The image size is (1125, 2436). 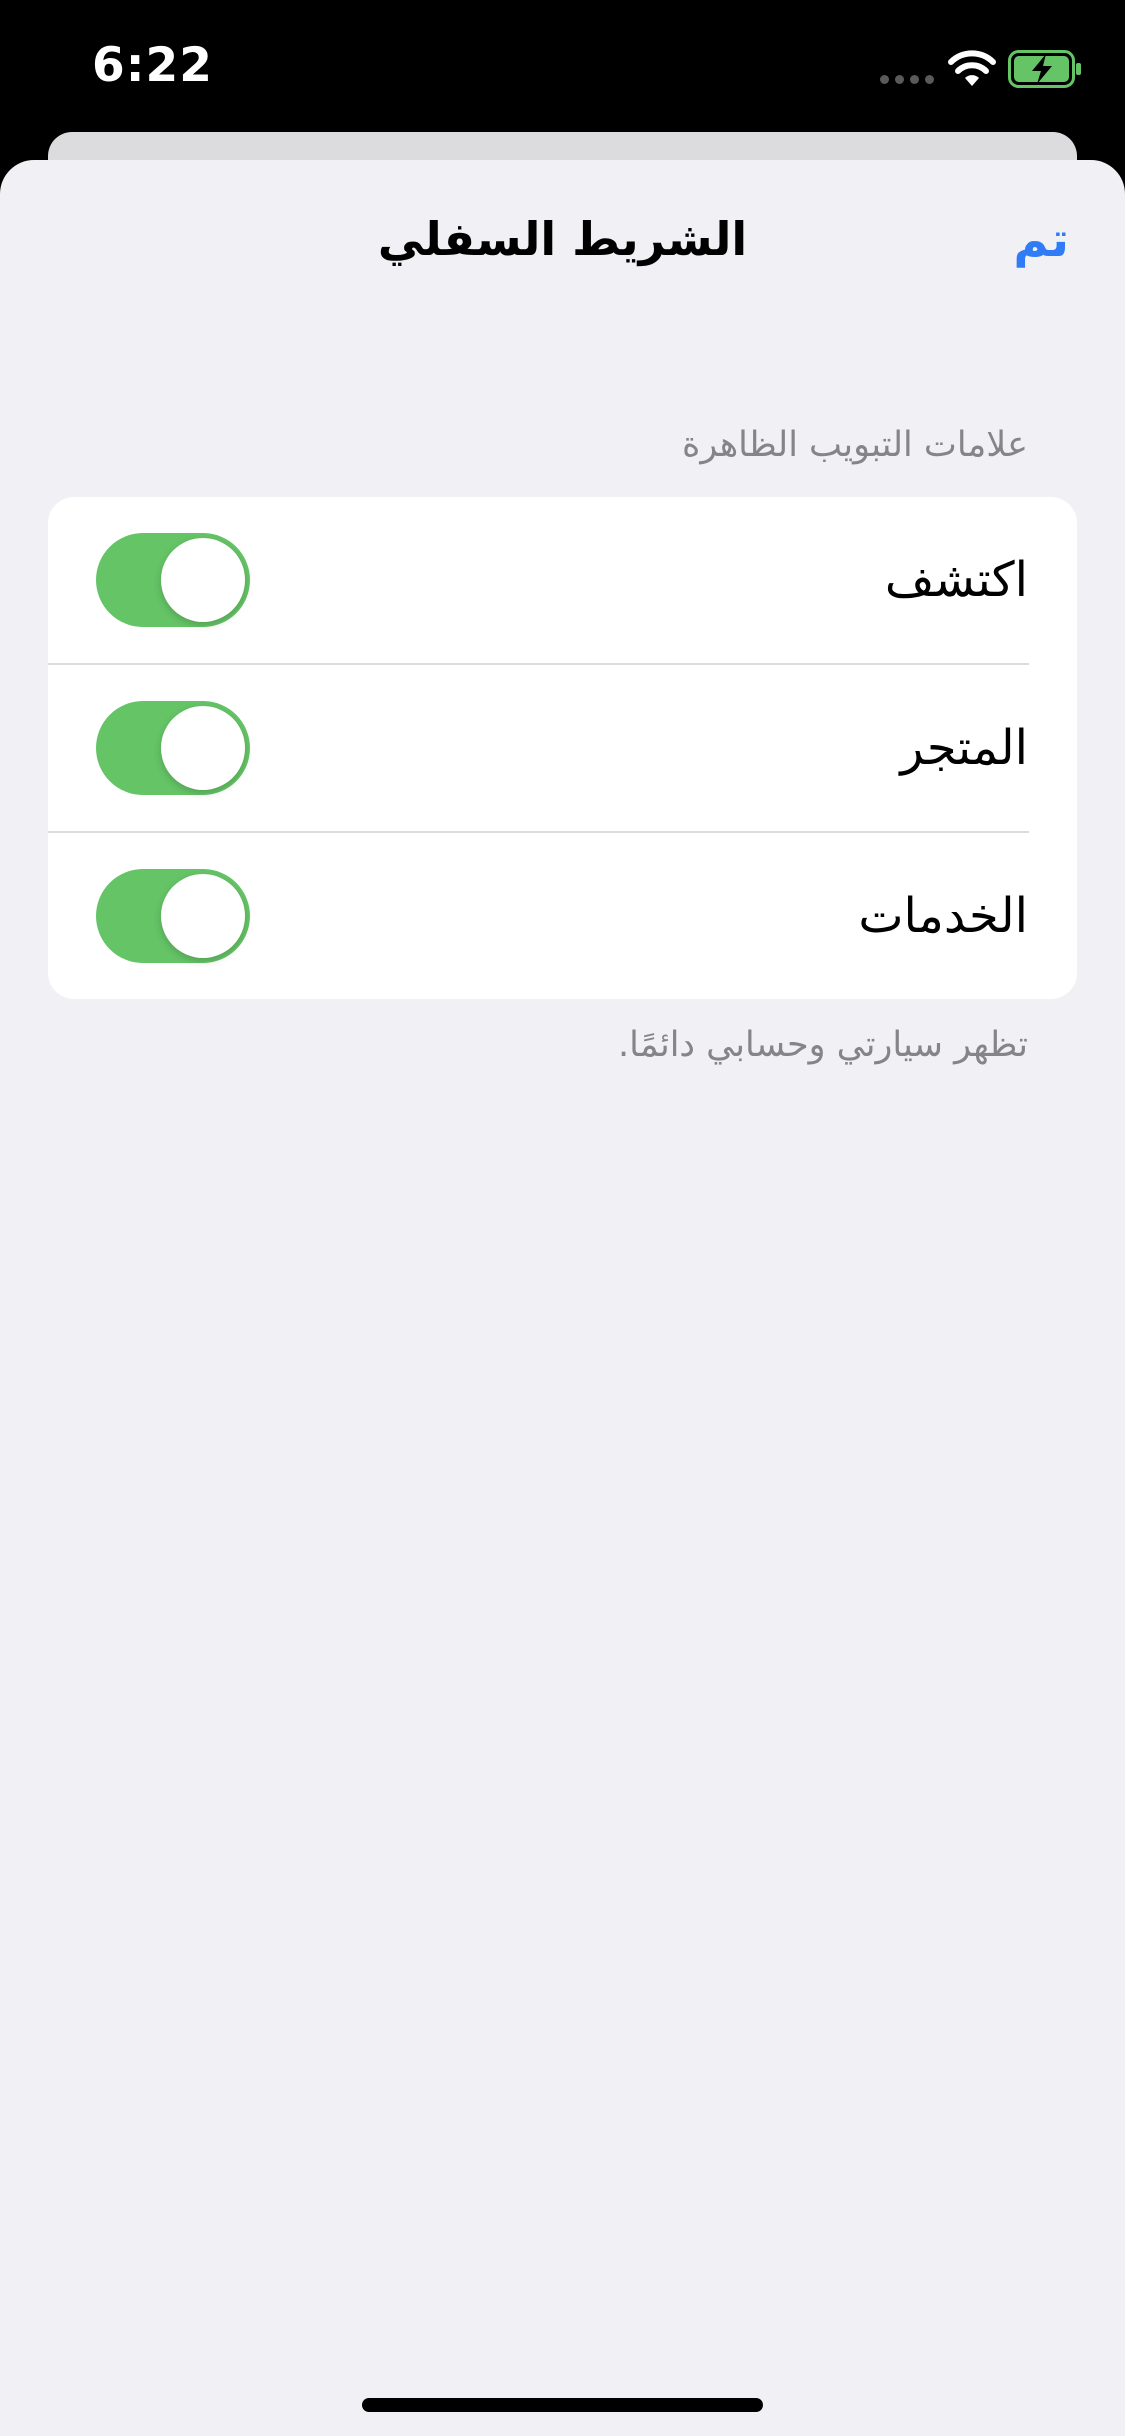 What do you see at coordinates (822, 1045) in the screenshot?
I see `section-footer: تظهر سيارتي وحسابي دائمًا.` at bounding box center [822, 1045].